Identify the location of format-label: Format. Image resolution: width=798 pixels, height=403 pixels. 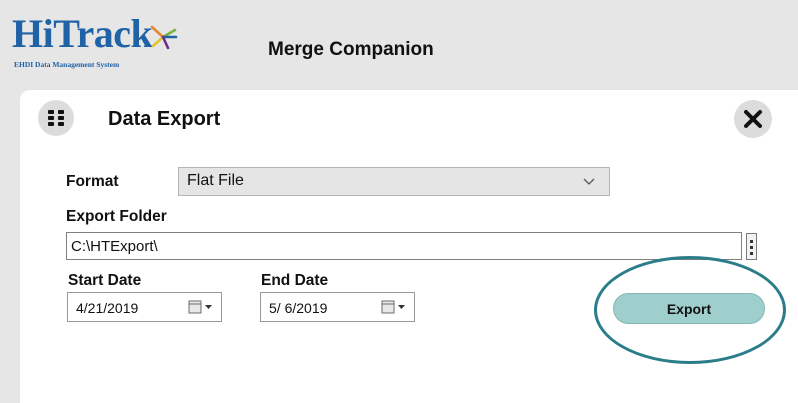
(92, 181).